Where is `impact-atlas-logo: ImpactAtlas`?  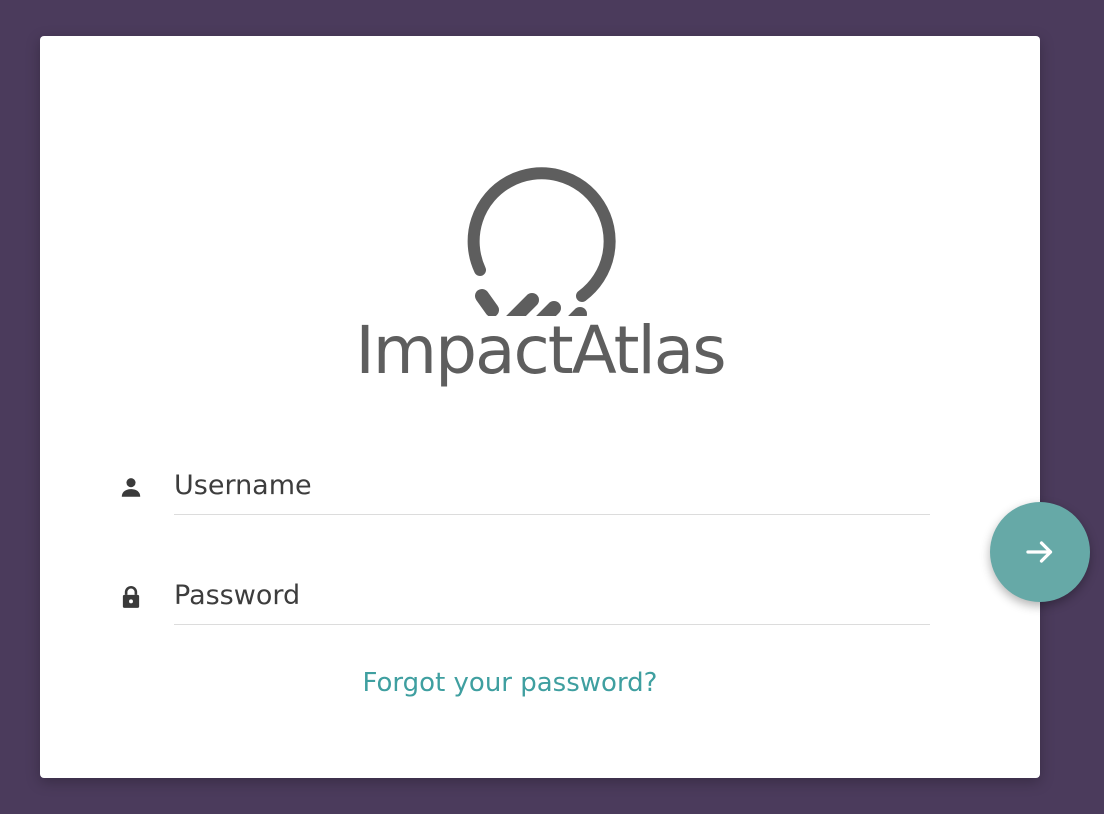 impact-atlas-logo: ImpactAtlas is located at coordinates (540, 281).